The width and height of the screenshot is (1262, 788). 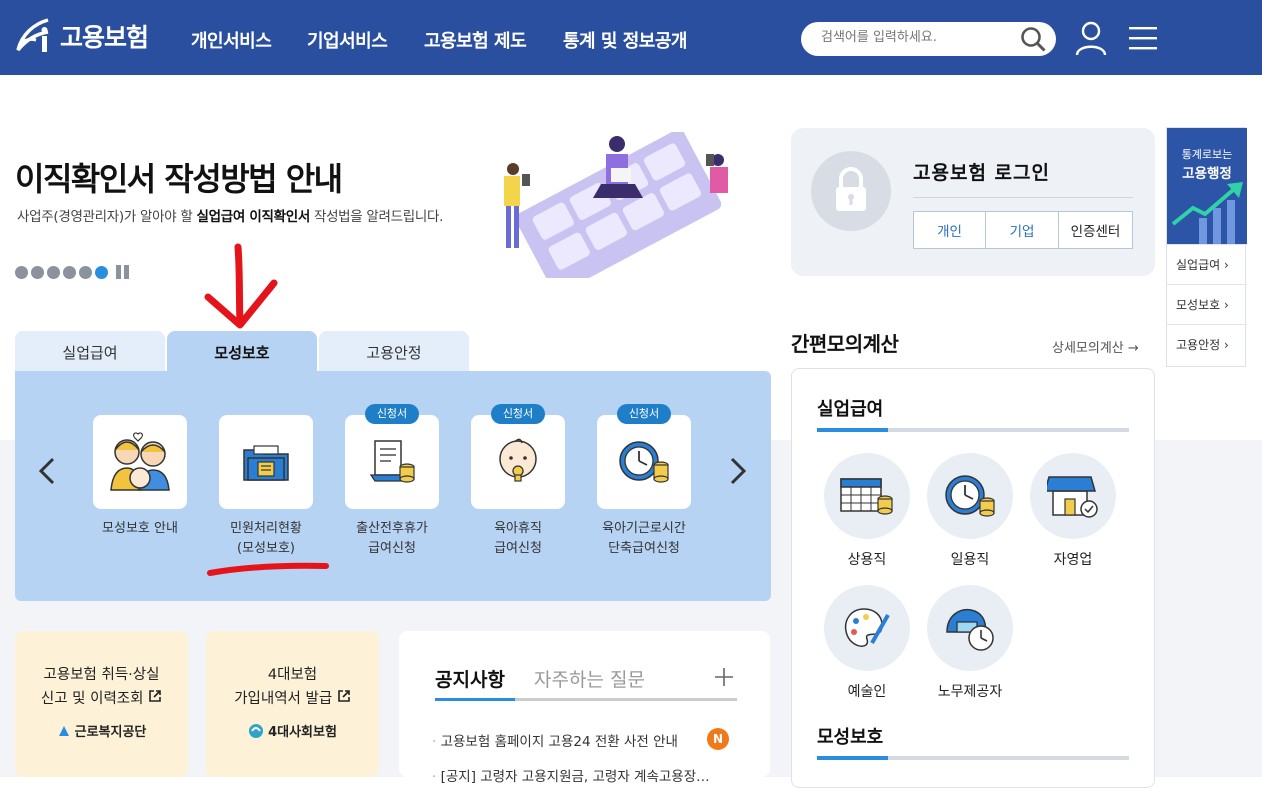 I want to click on search-icon, so click(x=1033, y=39).